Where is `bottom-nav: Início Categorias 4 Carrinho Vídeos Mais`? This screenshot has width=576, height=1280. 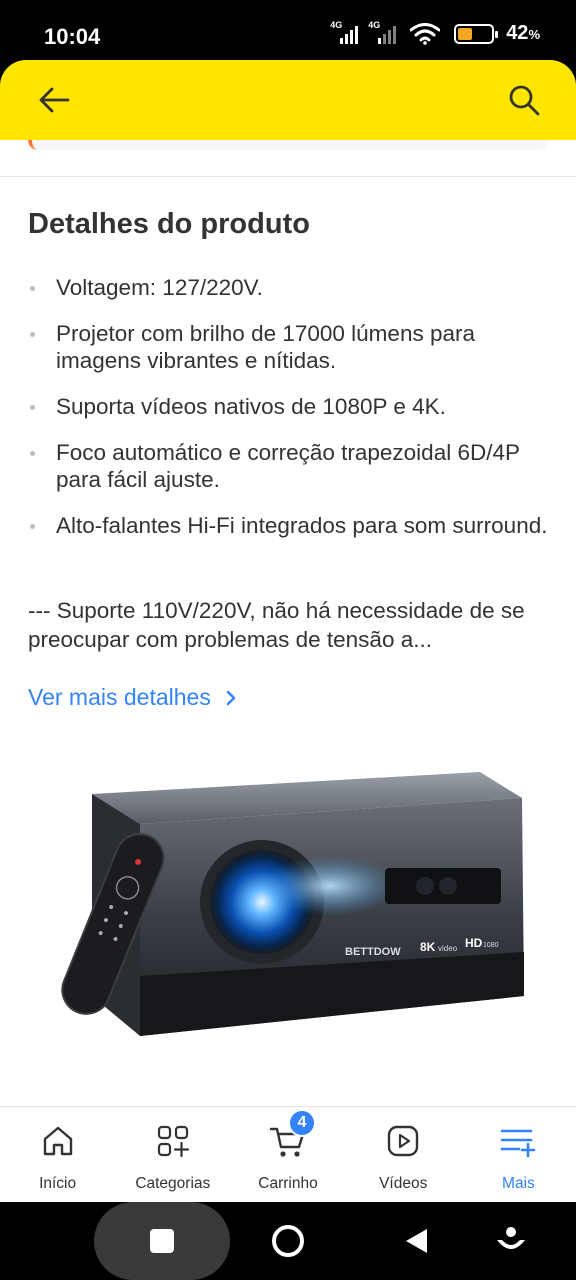
bottom-nav: Início Categorias 4 Carrinho Vídeos Mais is located at coordinates (288, 1154).